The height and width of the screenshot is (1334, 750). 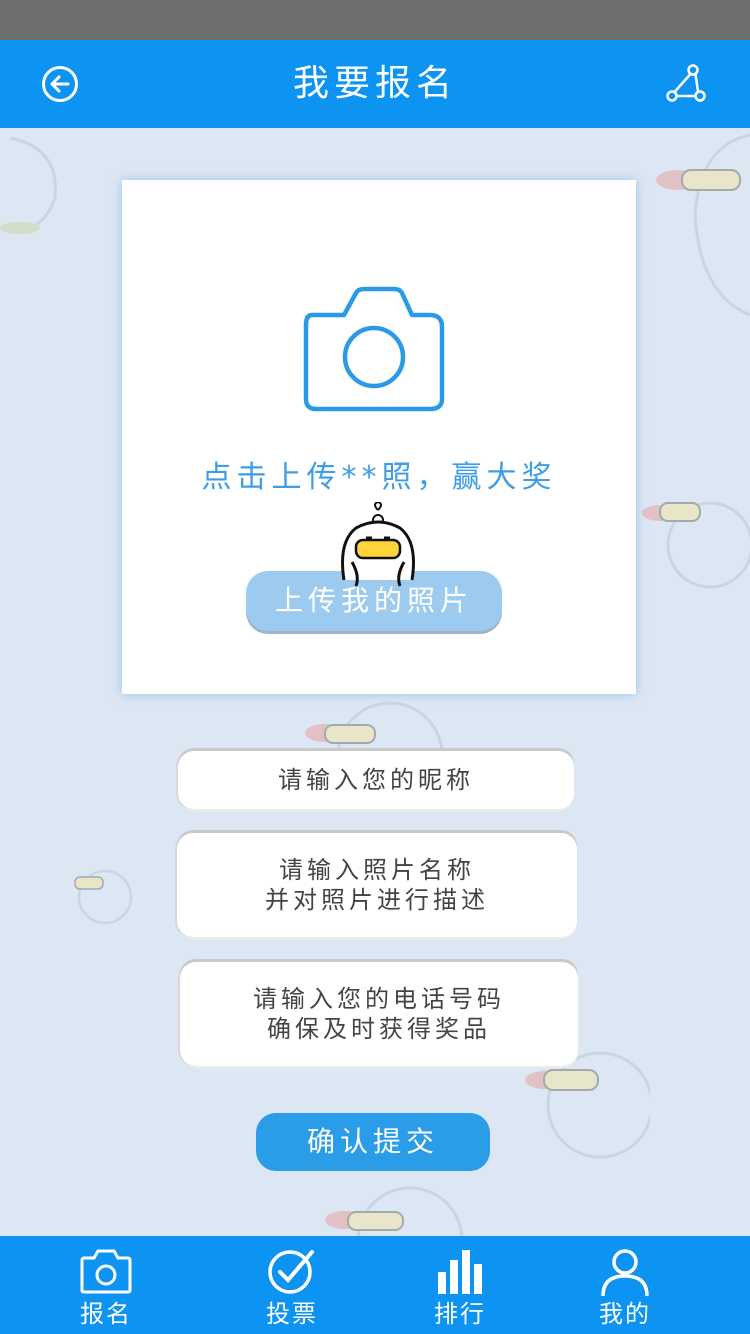 I want to click on status-bar, so click(x=375, y=20).